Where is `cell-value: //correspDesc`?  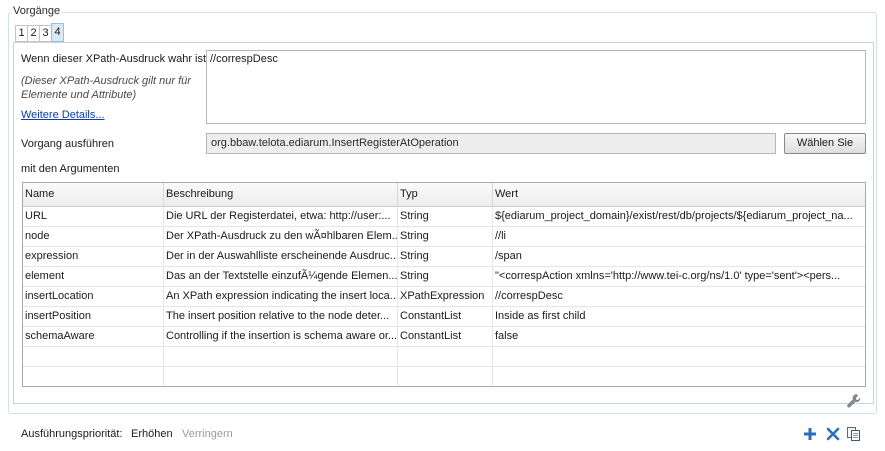 cell-value: //correspDesc is located at coordinates (679, 296).